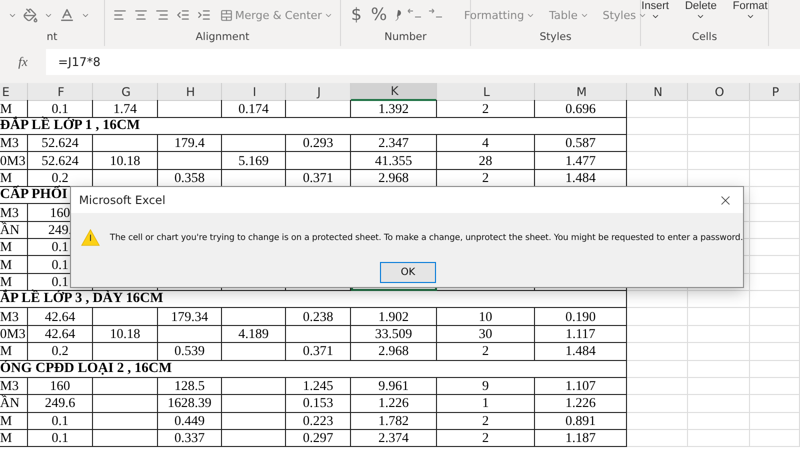 The image size is (800, 450). Describe the element at coordinates (378, 15) in the screenshot. I see `percent-button: %` at that location.